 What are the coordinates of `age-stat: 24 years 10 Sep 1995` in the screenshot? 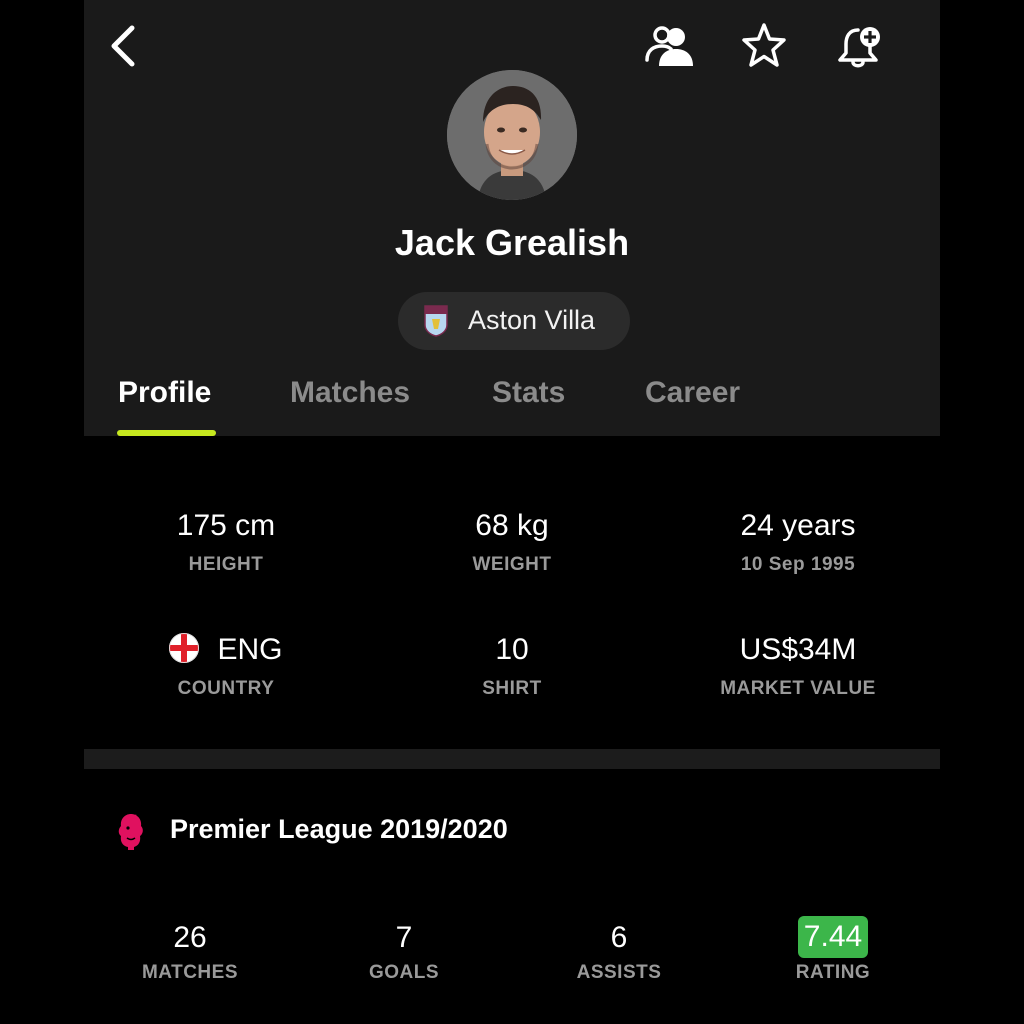 It's located at (798, 541).